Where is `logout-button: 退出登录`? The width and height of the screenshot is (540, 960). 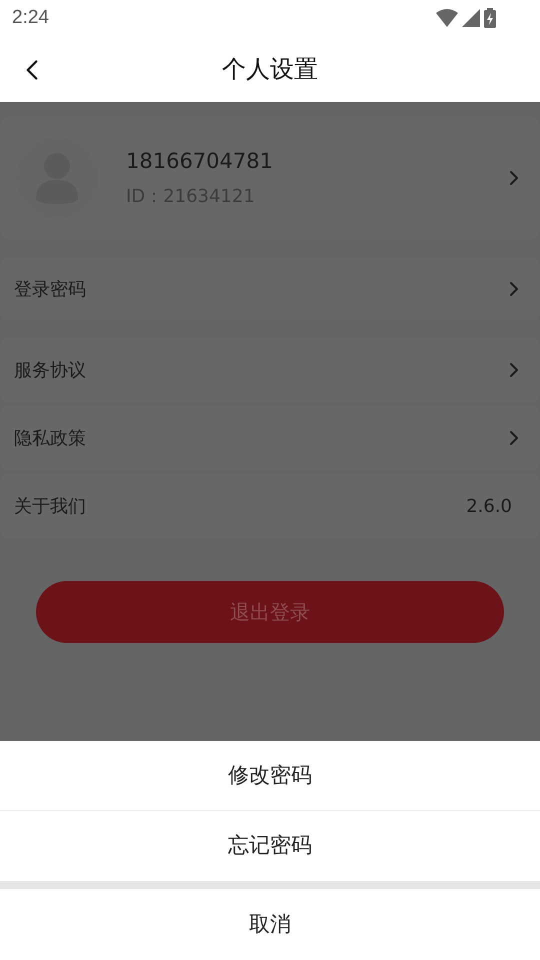
logout-button: 退出登录 is located at coordinates (270, 612).